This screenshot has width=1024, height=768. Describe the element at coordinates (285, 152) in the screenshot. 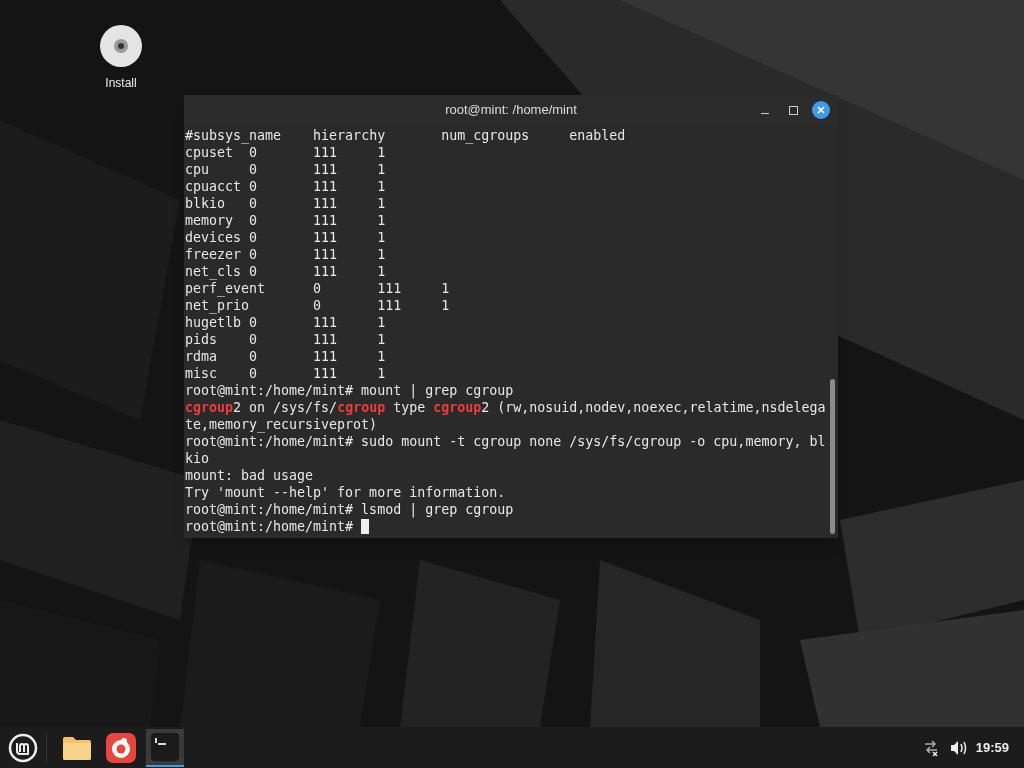

I see `terminal-line: cpuset 0 111 1` at that location.